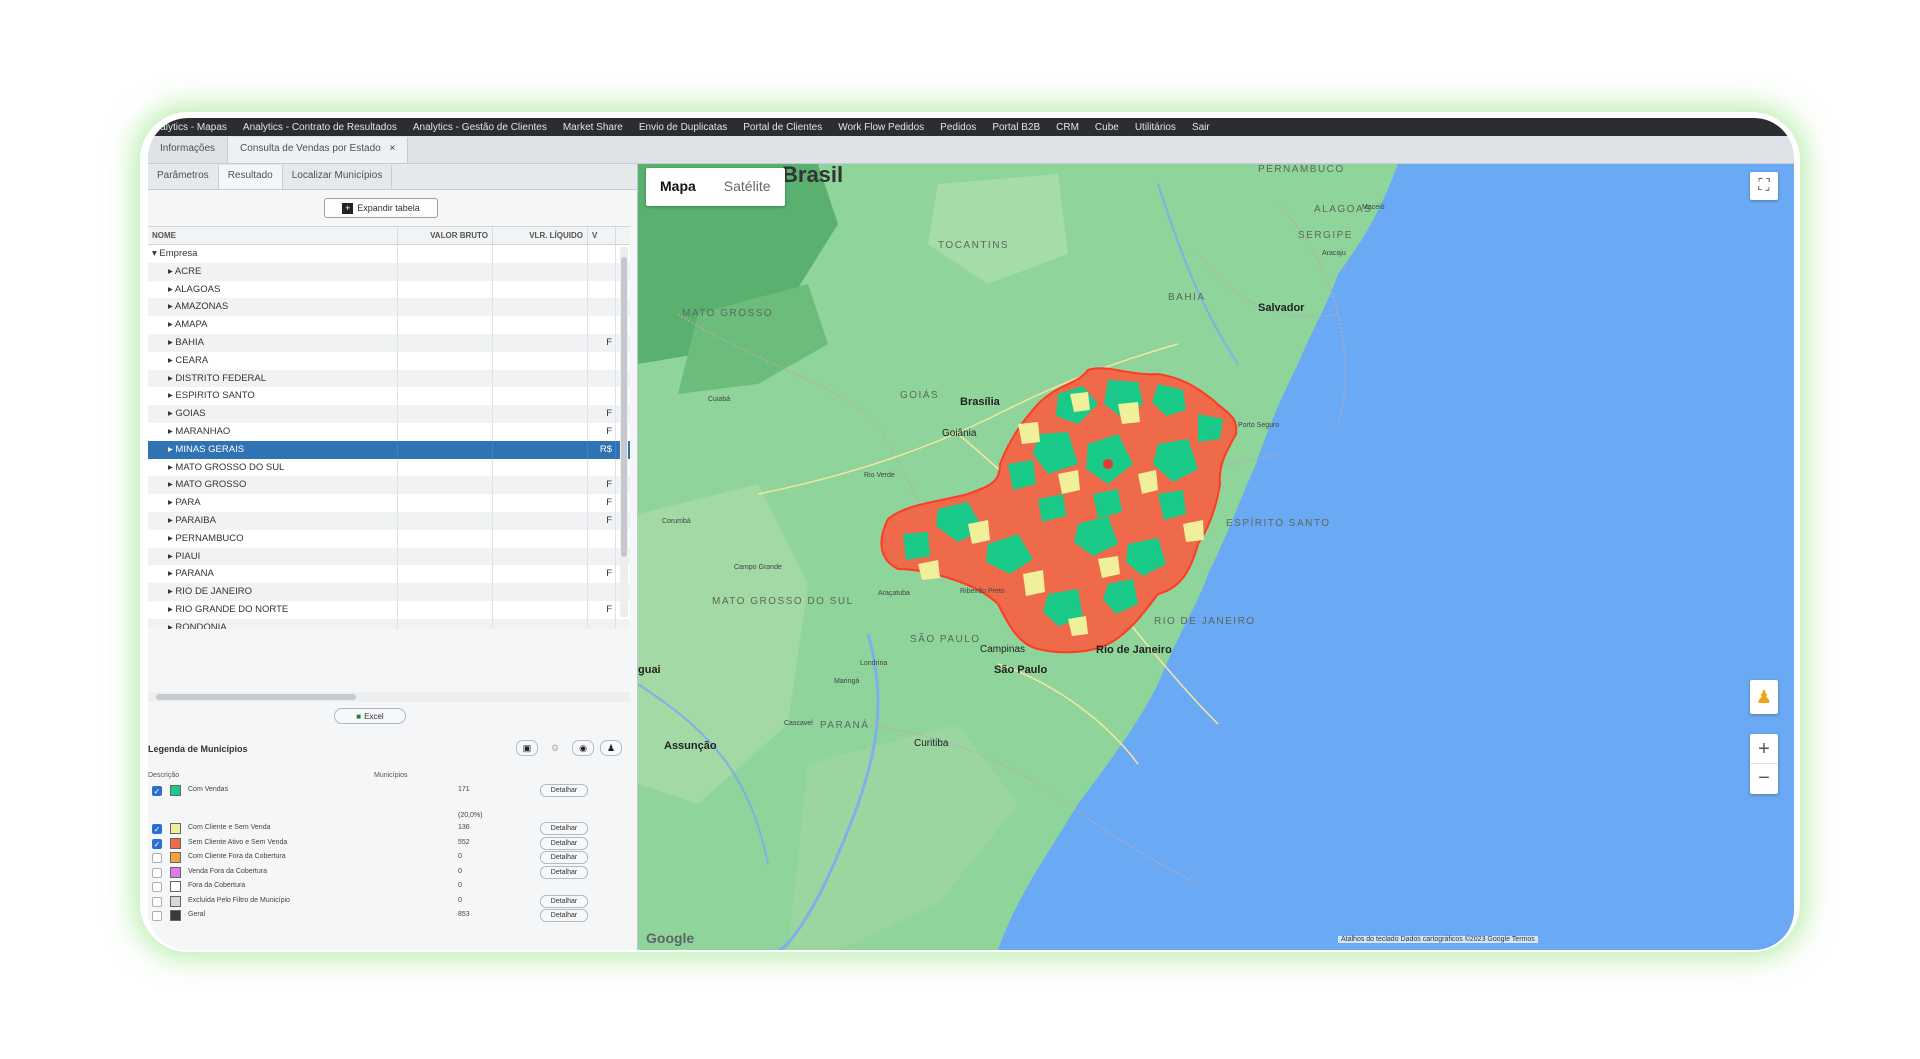  What do you see at coordinates (758, 567) in the screenshot?
I see `label-campo-grande: Campo Grande` at bounding box center [758, 567].